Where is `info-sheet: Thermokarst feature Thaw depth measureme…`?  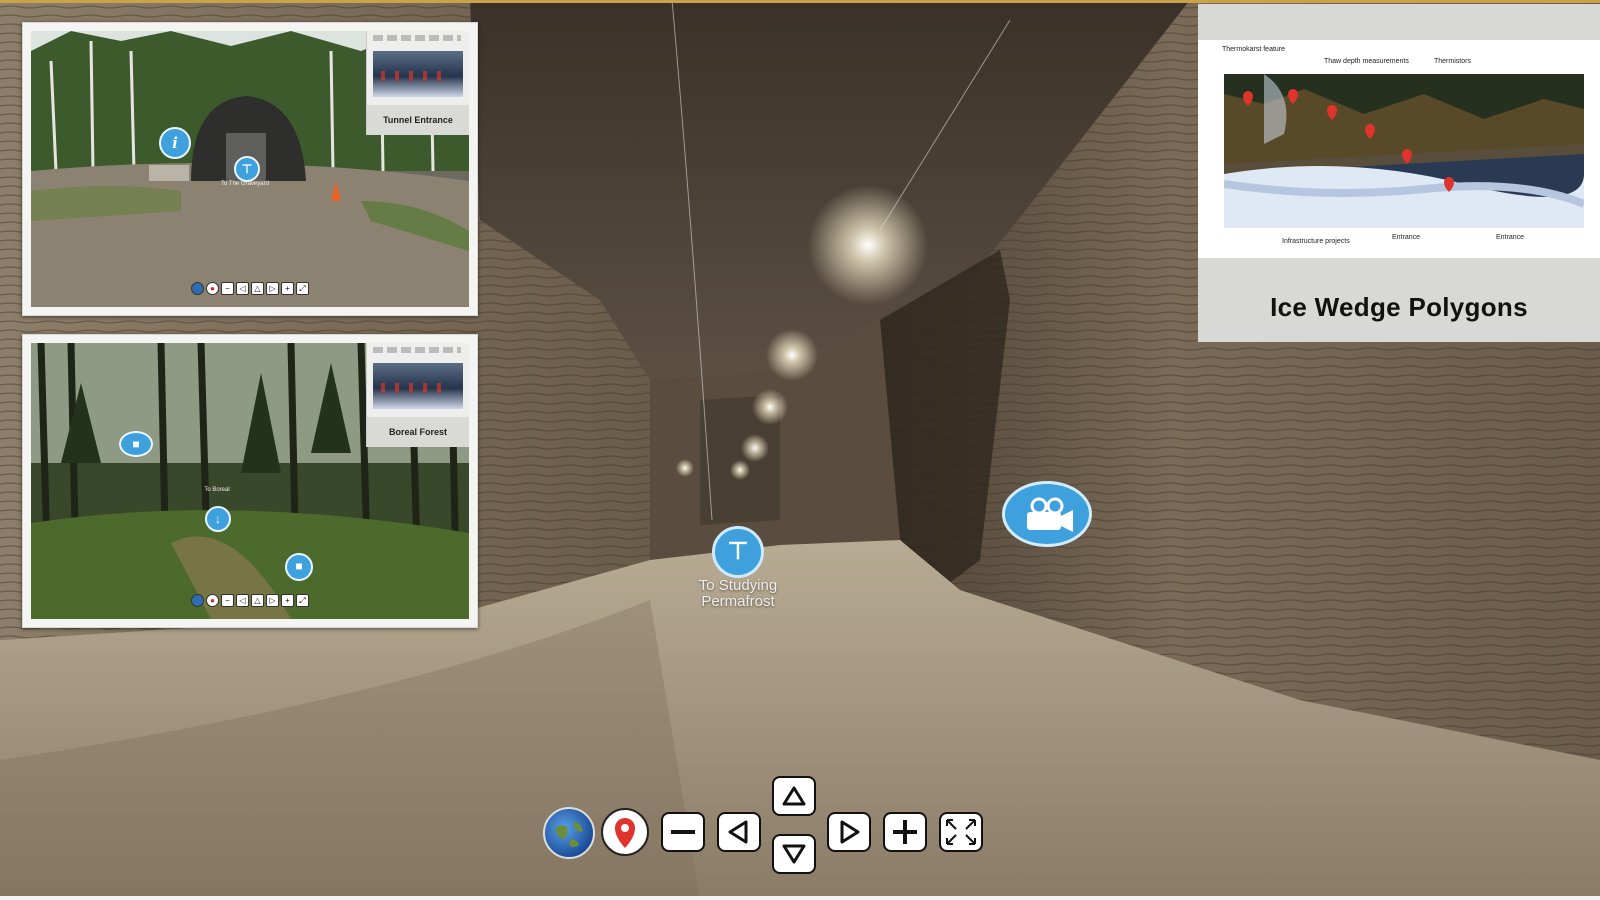
info-sheet: Thermokarst feature Thaw depth measureme… is located at coordinates (1399, 149).